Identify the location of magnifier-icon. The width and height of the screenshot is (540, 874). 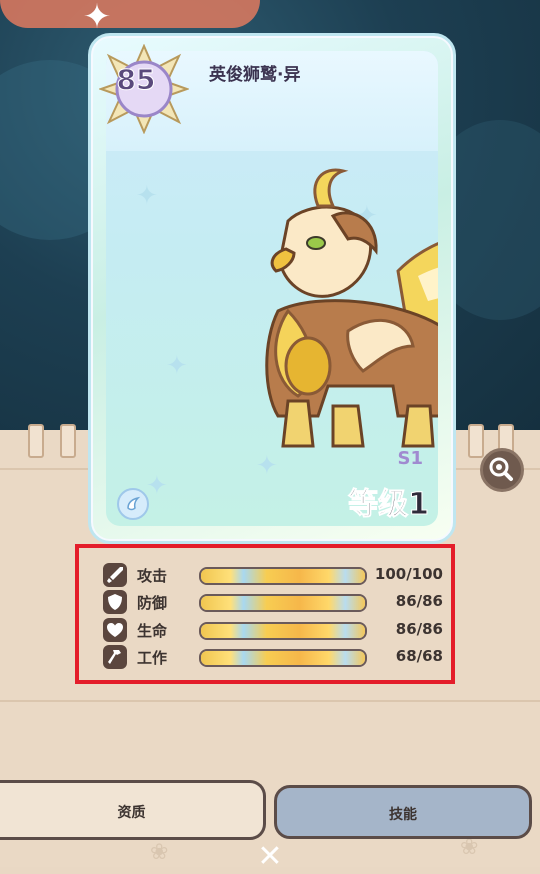
(501, 469).